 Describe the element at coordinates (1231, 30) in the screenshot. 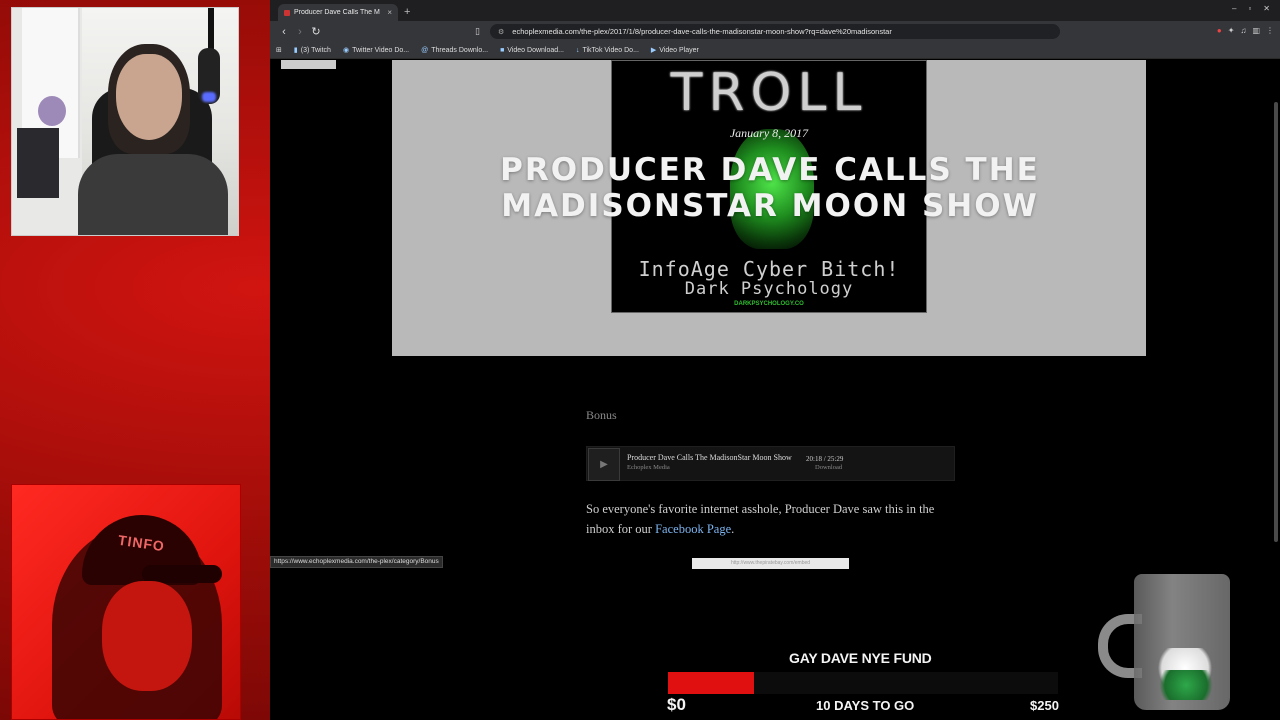

I see `puzzle-icon: ✦` at that location.